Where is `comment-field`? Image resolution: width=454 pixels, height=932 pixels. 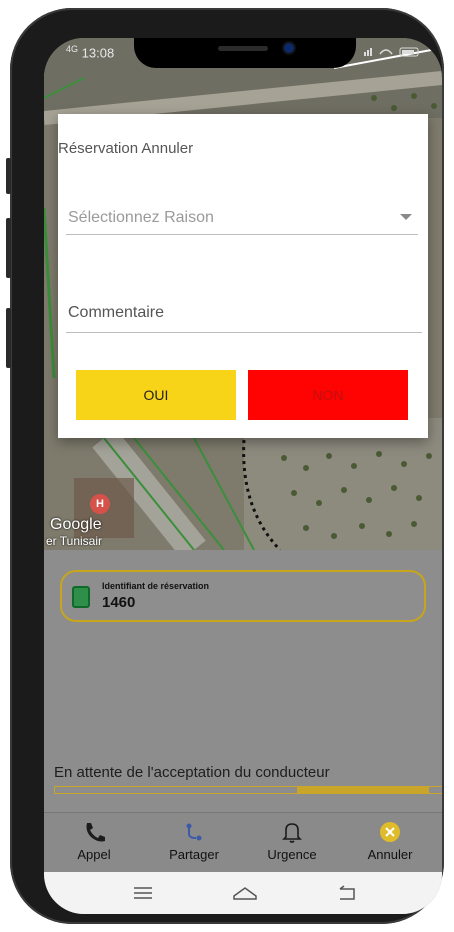
comment-field is located at coordinates (244, 313).